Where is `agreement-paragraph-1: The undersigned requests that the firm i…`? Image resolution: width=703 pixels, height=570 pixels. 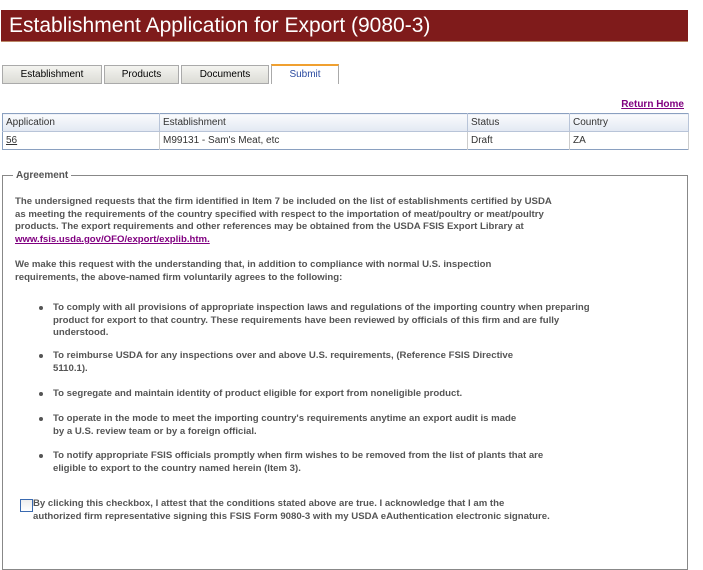
agreement-paragraph-1: The undersigned requests that the firm i… is located at coordinates (283, 220).